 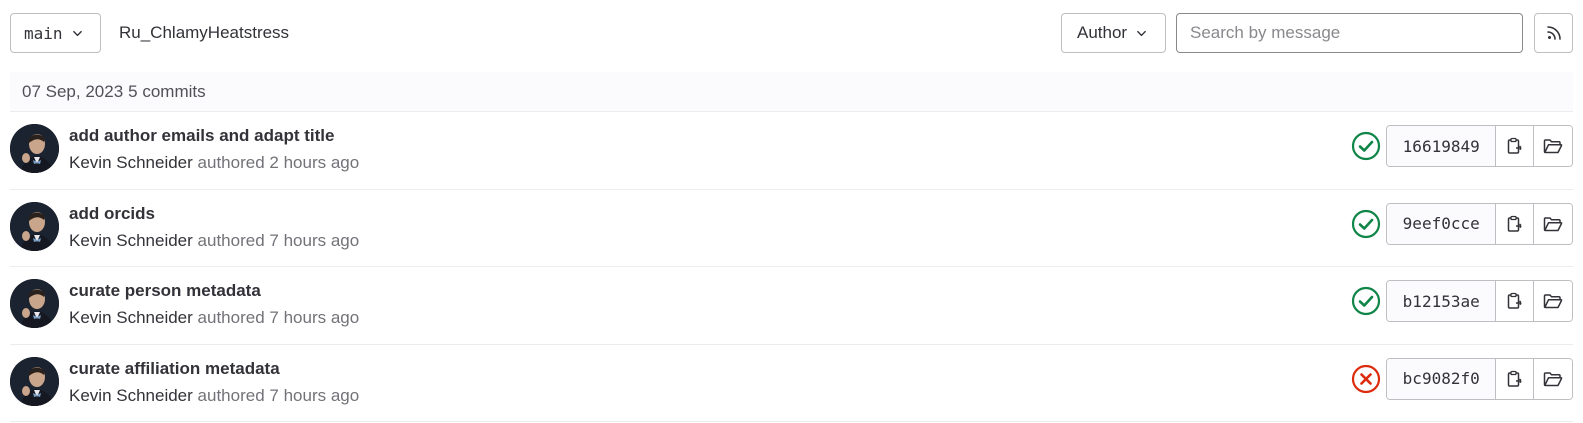 What do you see at coordinates (73, 91) in the screenshot?
I see `commit-day-date: 07 Sep, 2023` at bounding box center [73, 91].